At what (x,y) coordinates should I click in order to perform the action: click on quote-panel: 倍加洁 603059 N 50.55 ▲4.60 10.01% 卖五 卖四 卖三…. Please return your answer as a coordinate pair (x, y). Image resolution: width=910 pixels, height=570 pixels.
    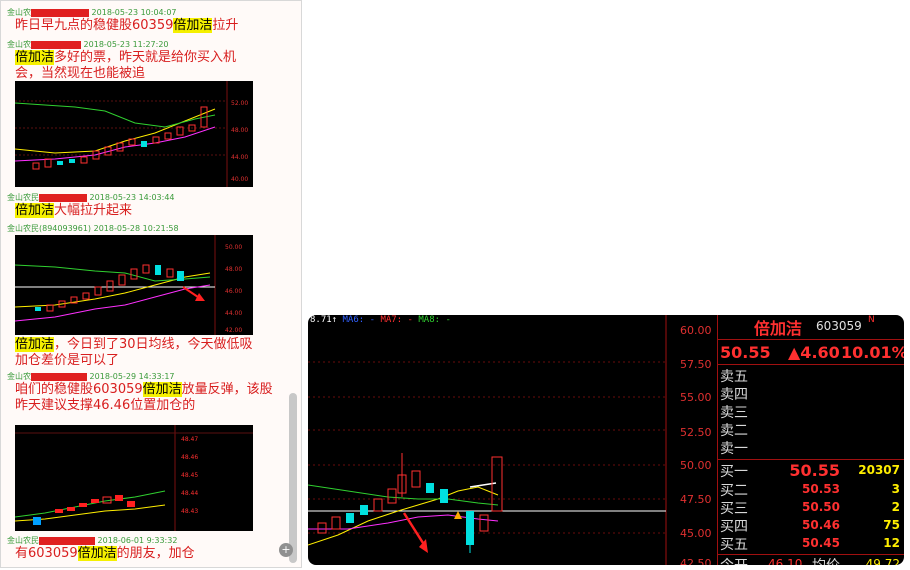
    Looking at the image, I should click on (810, 440).